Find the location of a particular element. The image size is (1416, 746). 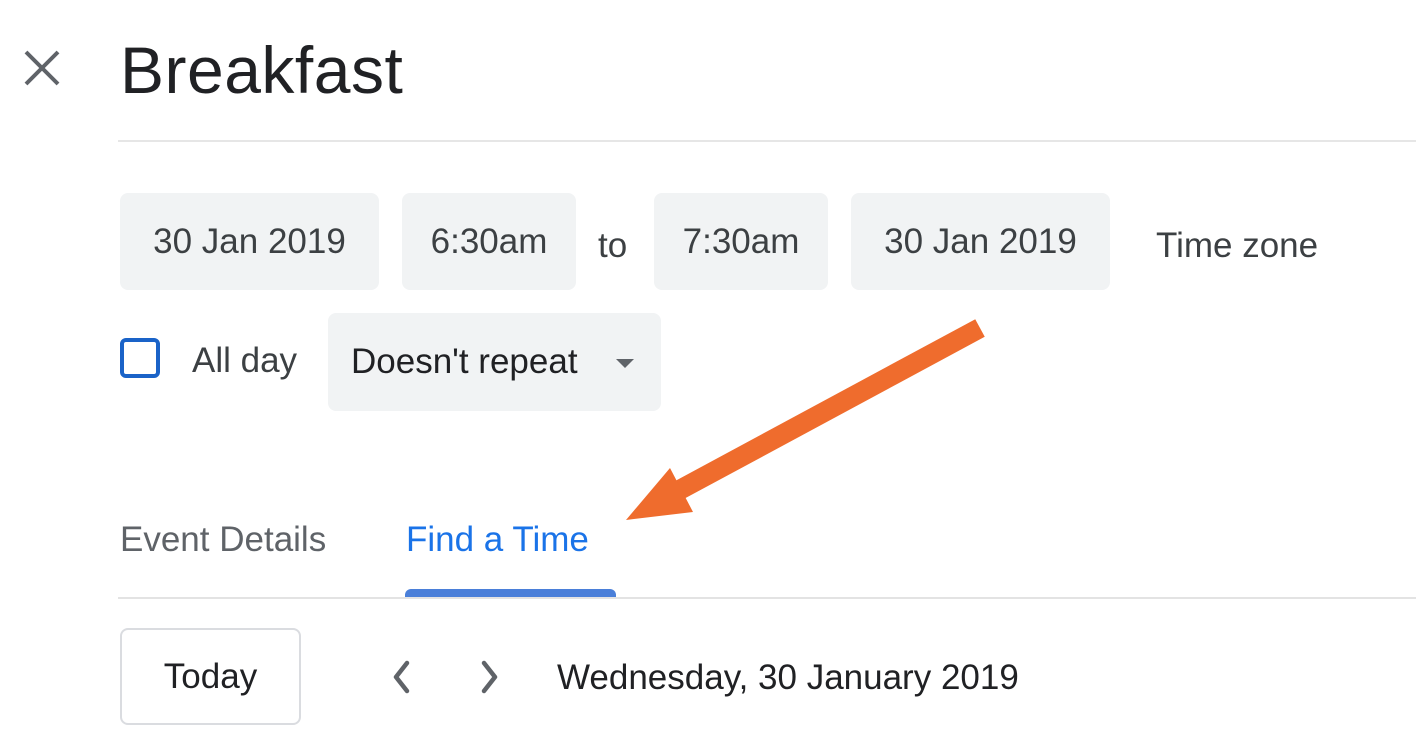

title-divider is located at coordinates (767, 141).